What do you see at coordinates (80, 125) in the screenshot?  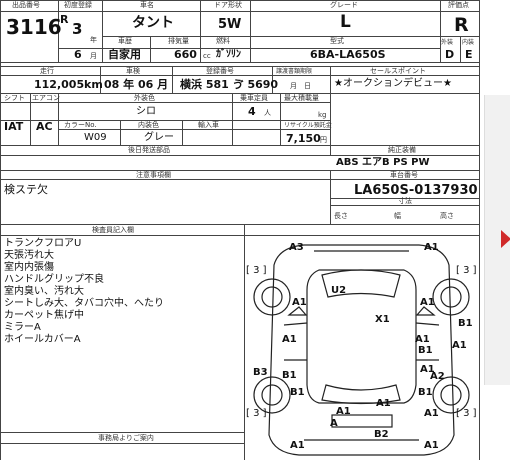 I see `color-no-label: カラーNo.` at bounding box center [80, 125].